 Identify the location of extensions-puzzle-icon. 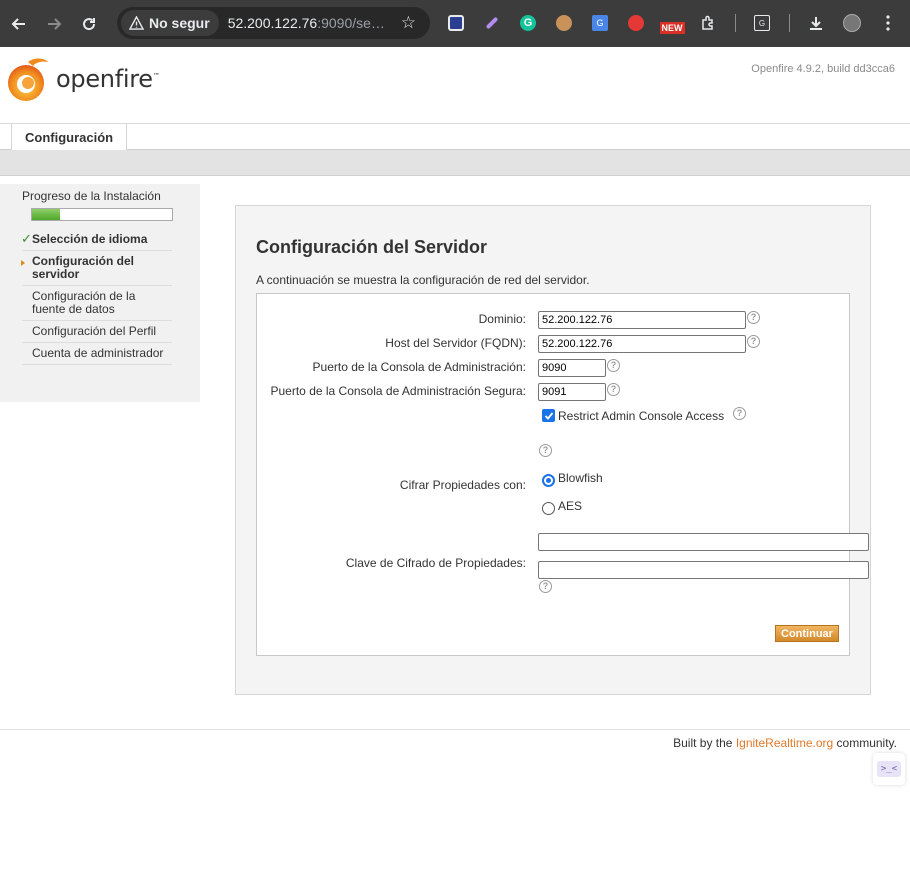
(708, 23).